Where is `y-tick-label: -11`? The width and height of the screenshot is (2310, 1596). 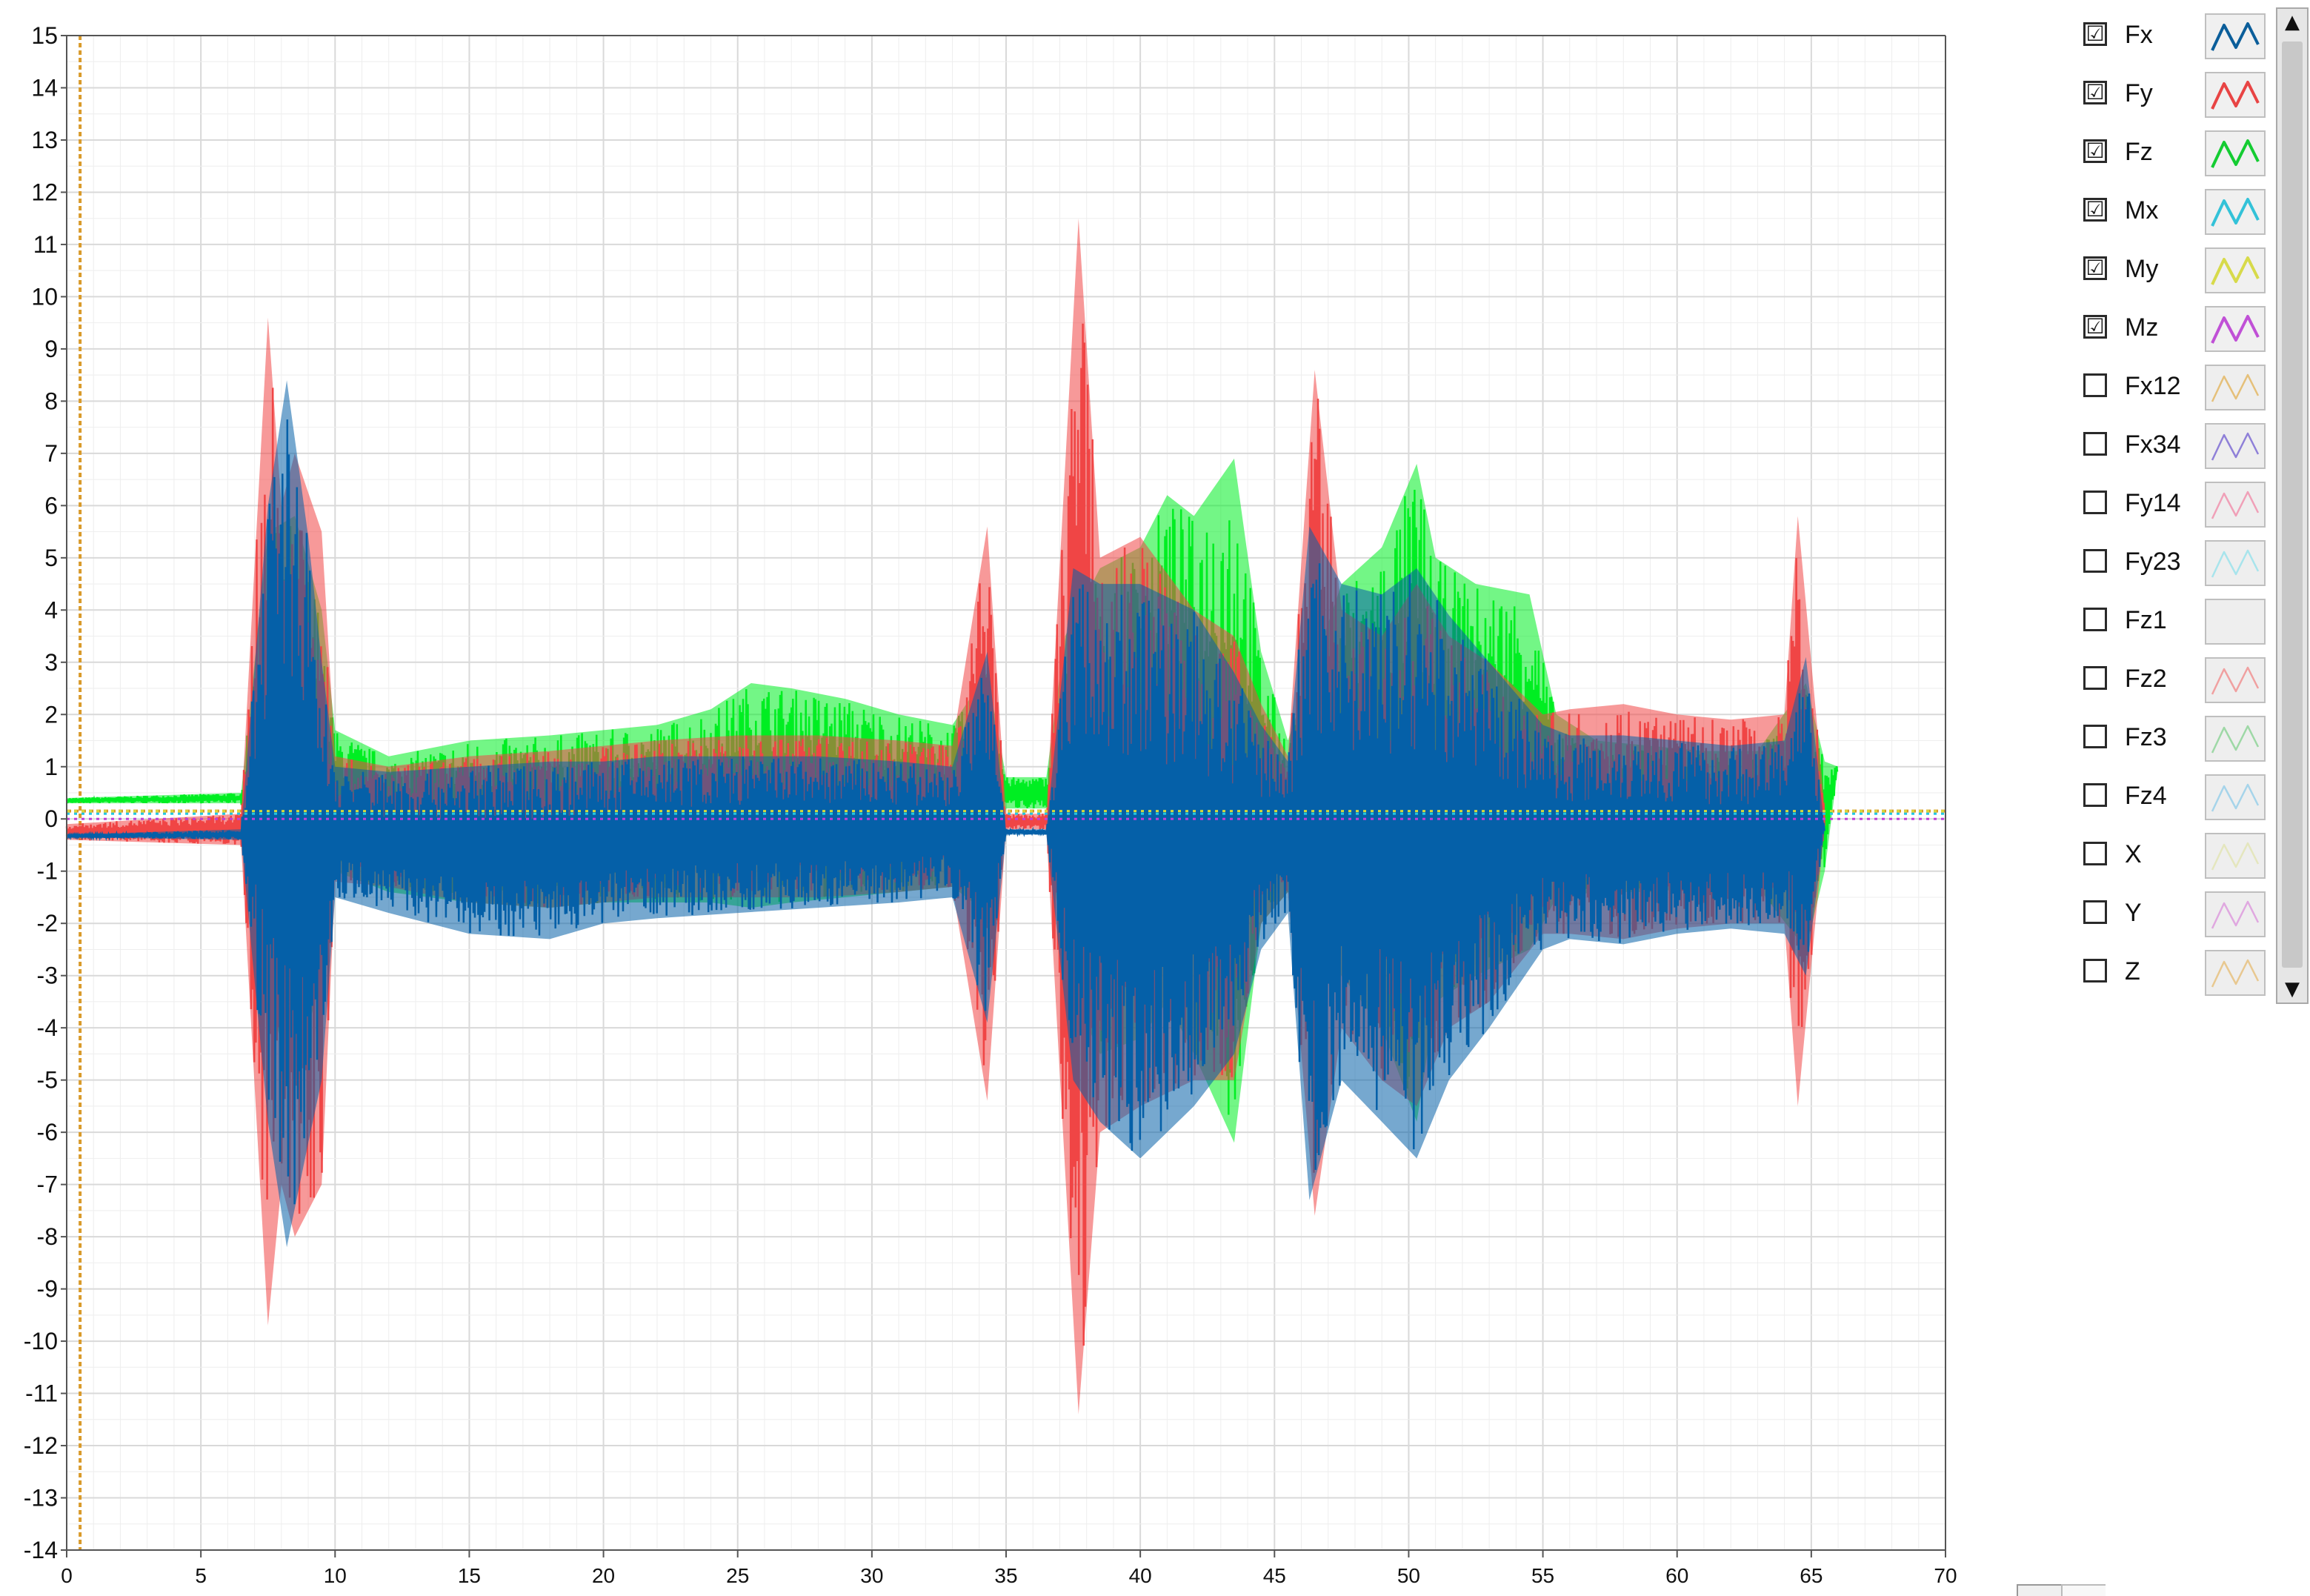 y-tick-label: -11 is located at coordinates (41, 1393).